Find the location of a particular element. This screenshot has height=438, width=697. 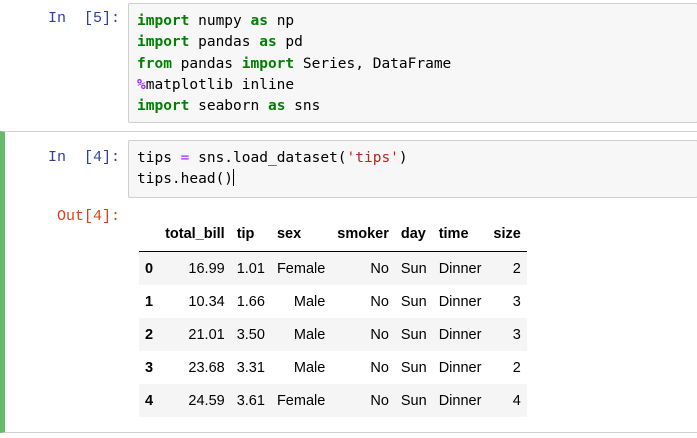

column-header: day is located at coordinates (413, 234).